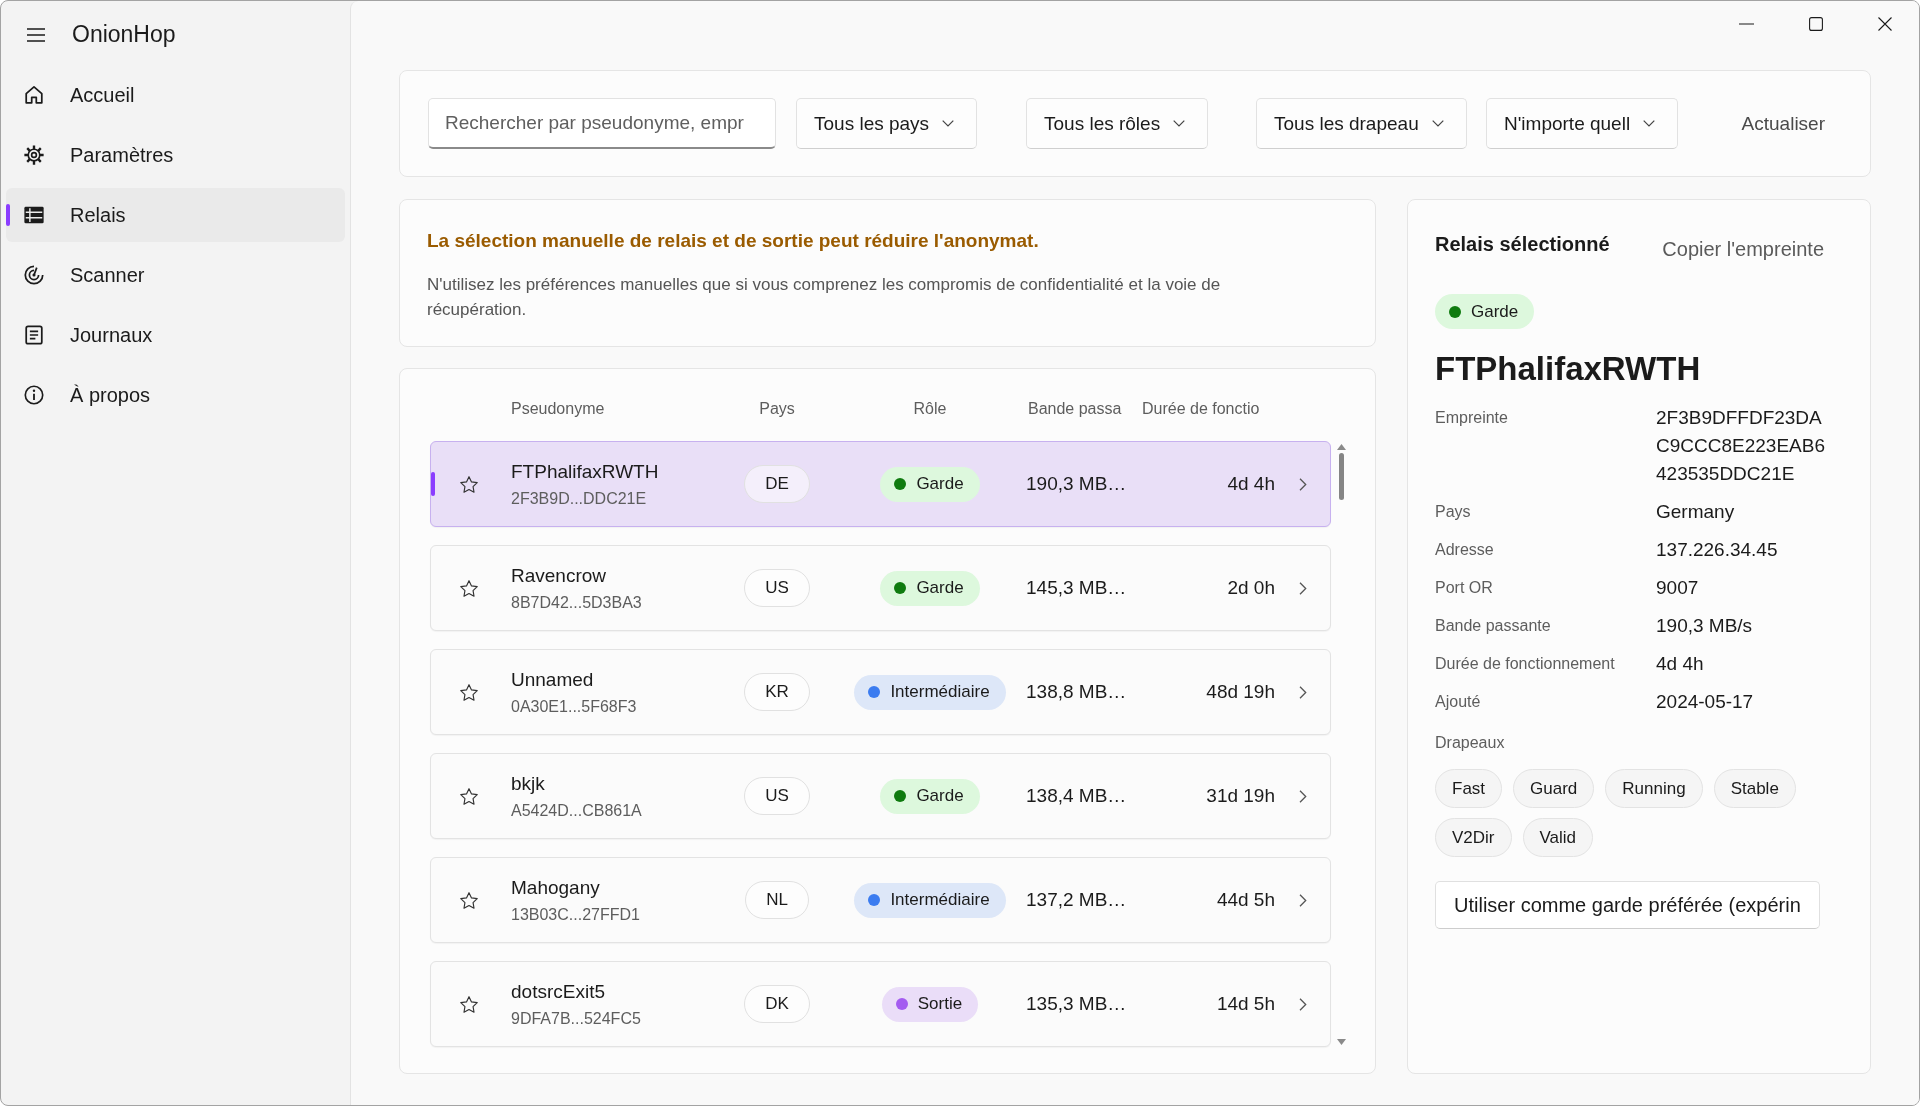  Describe the element at coordinates (1493, 626) in the screenshot. I see `field-label: Bande passante` at that location.